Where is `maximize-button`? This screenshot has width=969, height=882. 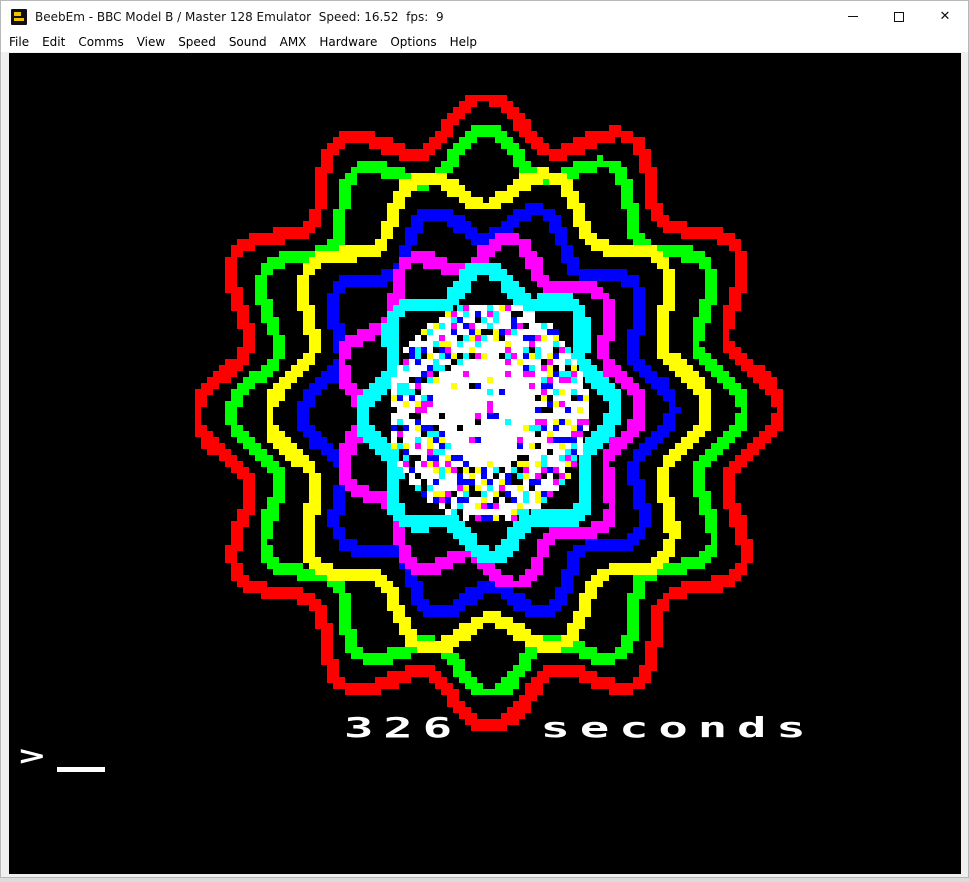 maximize-button is located at coordinates (899, 16).